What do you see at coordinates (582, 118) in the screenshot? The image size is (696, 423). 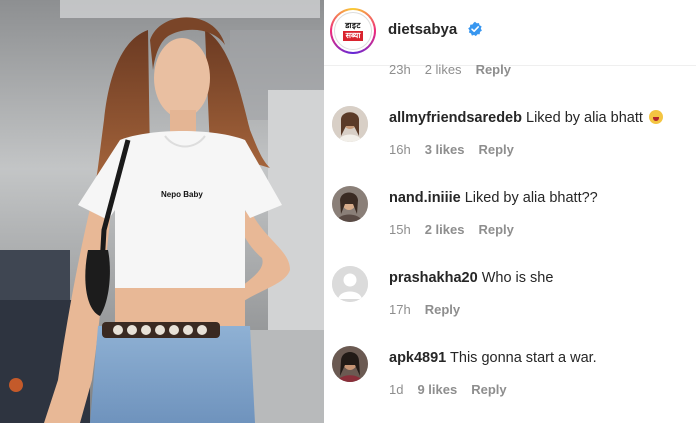 I see `comment-body: Liked by alia bhatt` at bounding box center [582, 118].